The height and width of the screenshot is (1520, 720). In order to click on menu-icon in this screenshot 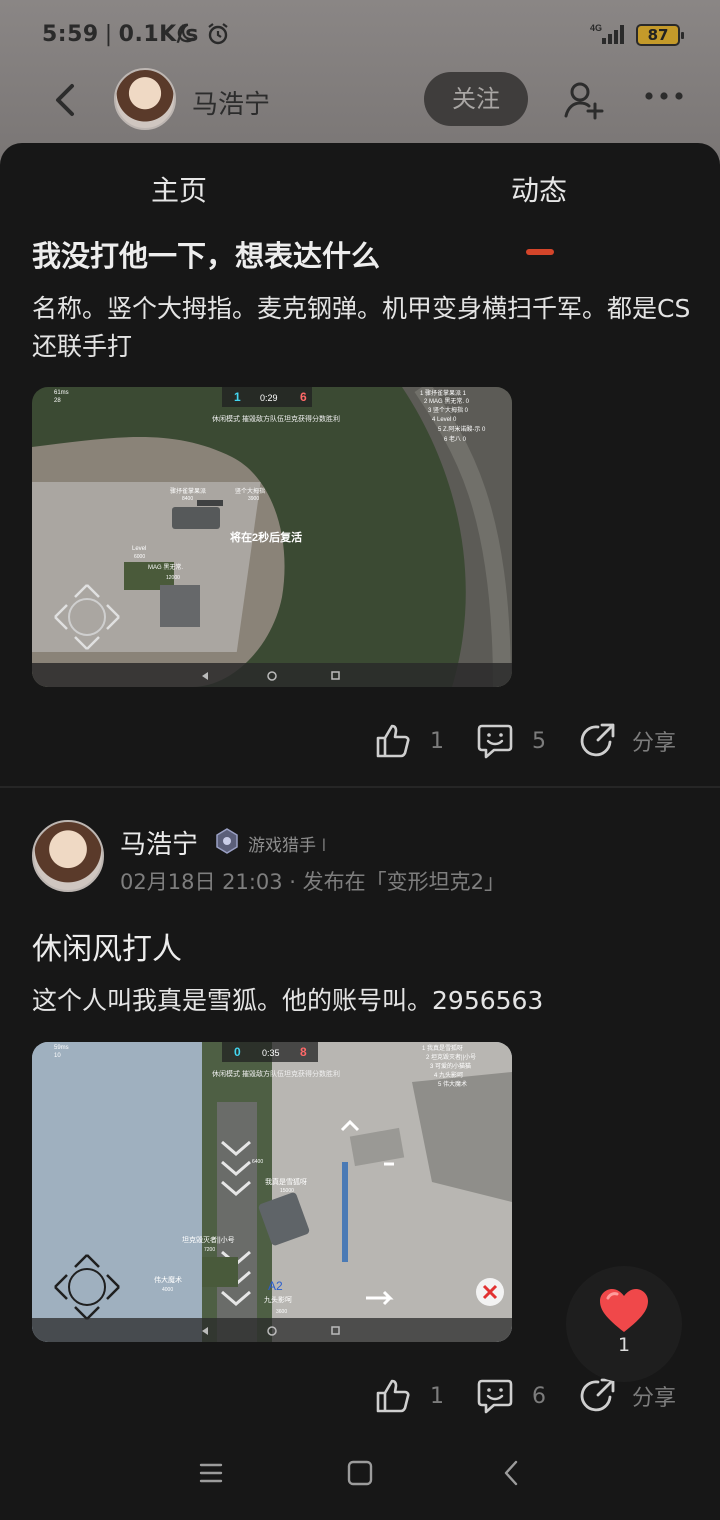, I will do `click(211, 1473)`.